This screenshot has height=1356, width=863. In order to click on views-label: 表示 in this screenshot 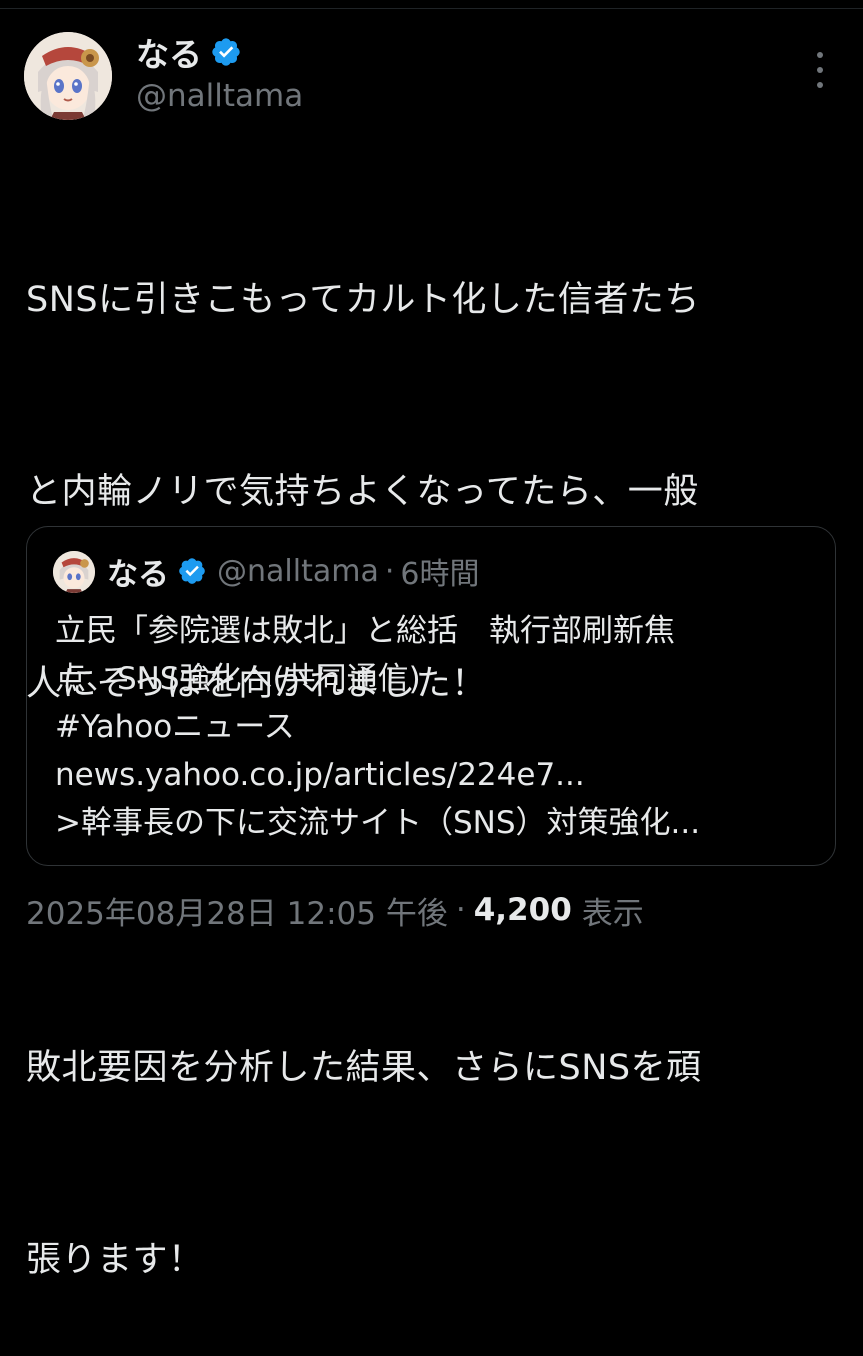, I will do `click(612, 913)`.